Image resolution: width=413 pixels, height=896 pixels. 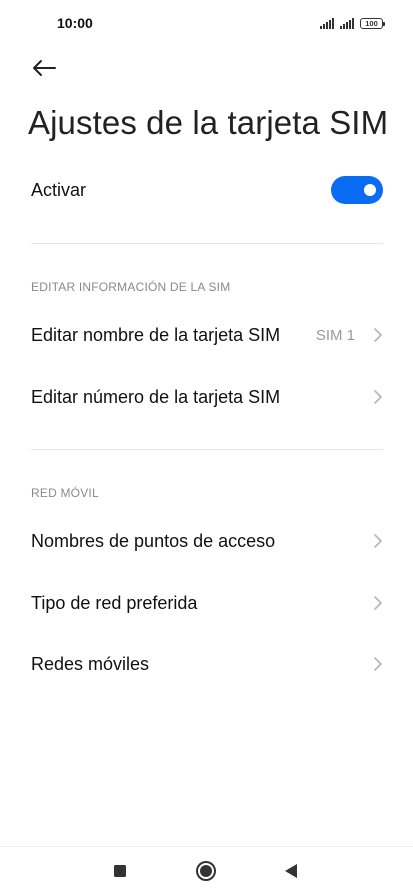 I want to click on edit-sim-number-row: Editar número de la tarjeta SIM, so click(x=206, y=397).